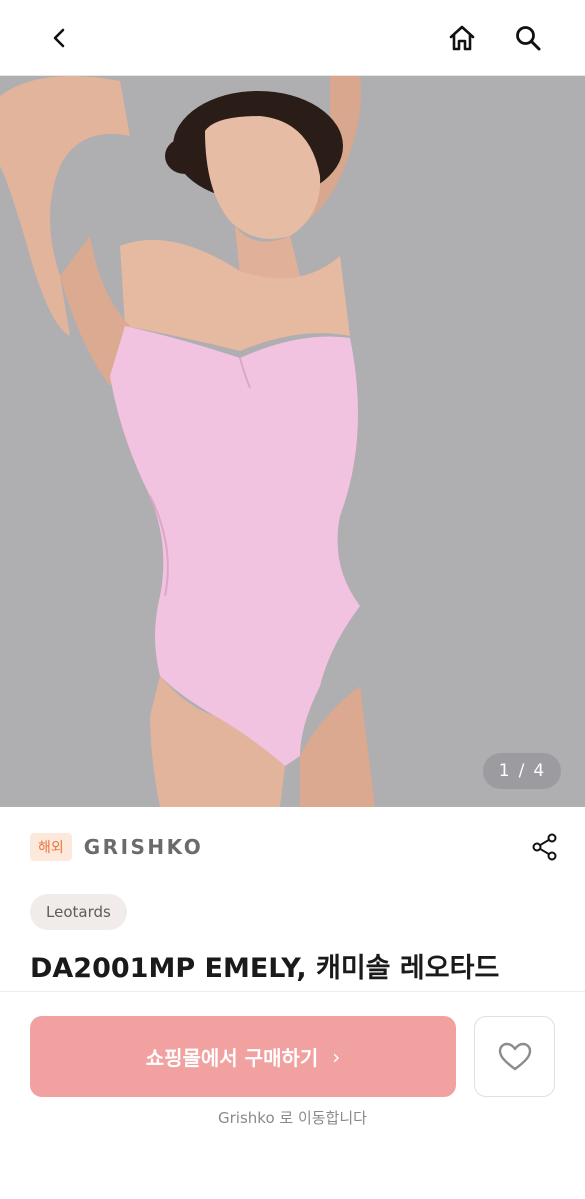 Image resolution: width=585 pixels, height=1199 pixels. I want to click on buy-at-store-button: 쇼핑몰에서 구매하기 ›, so click(243, 1056).